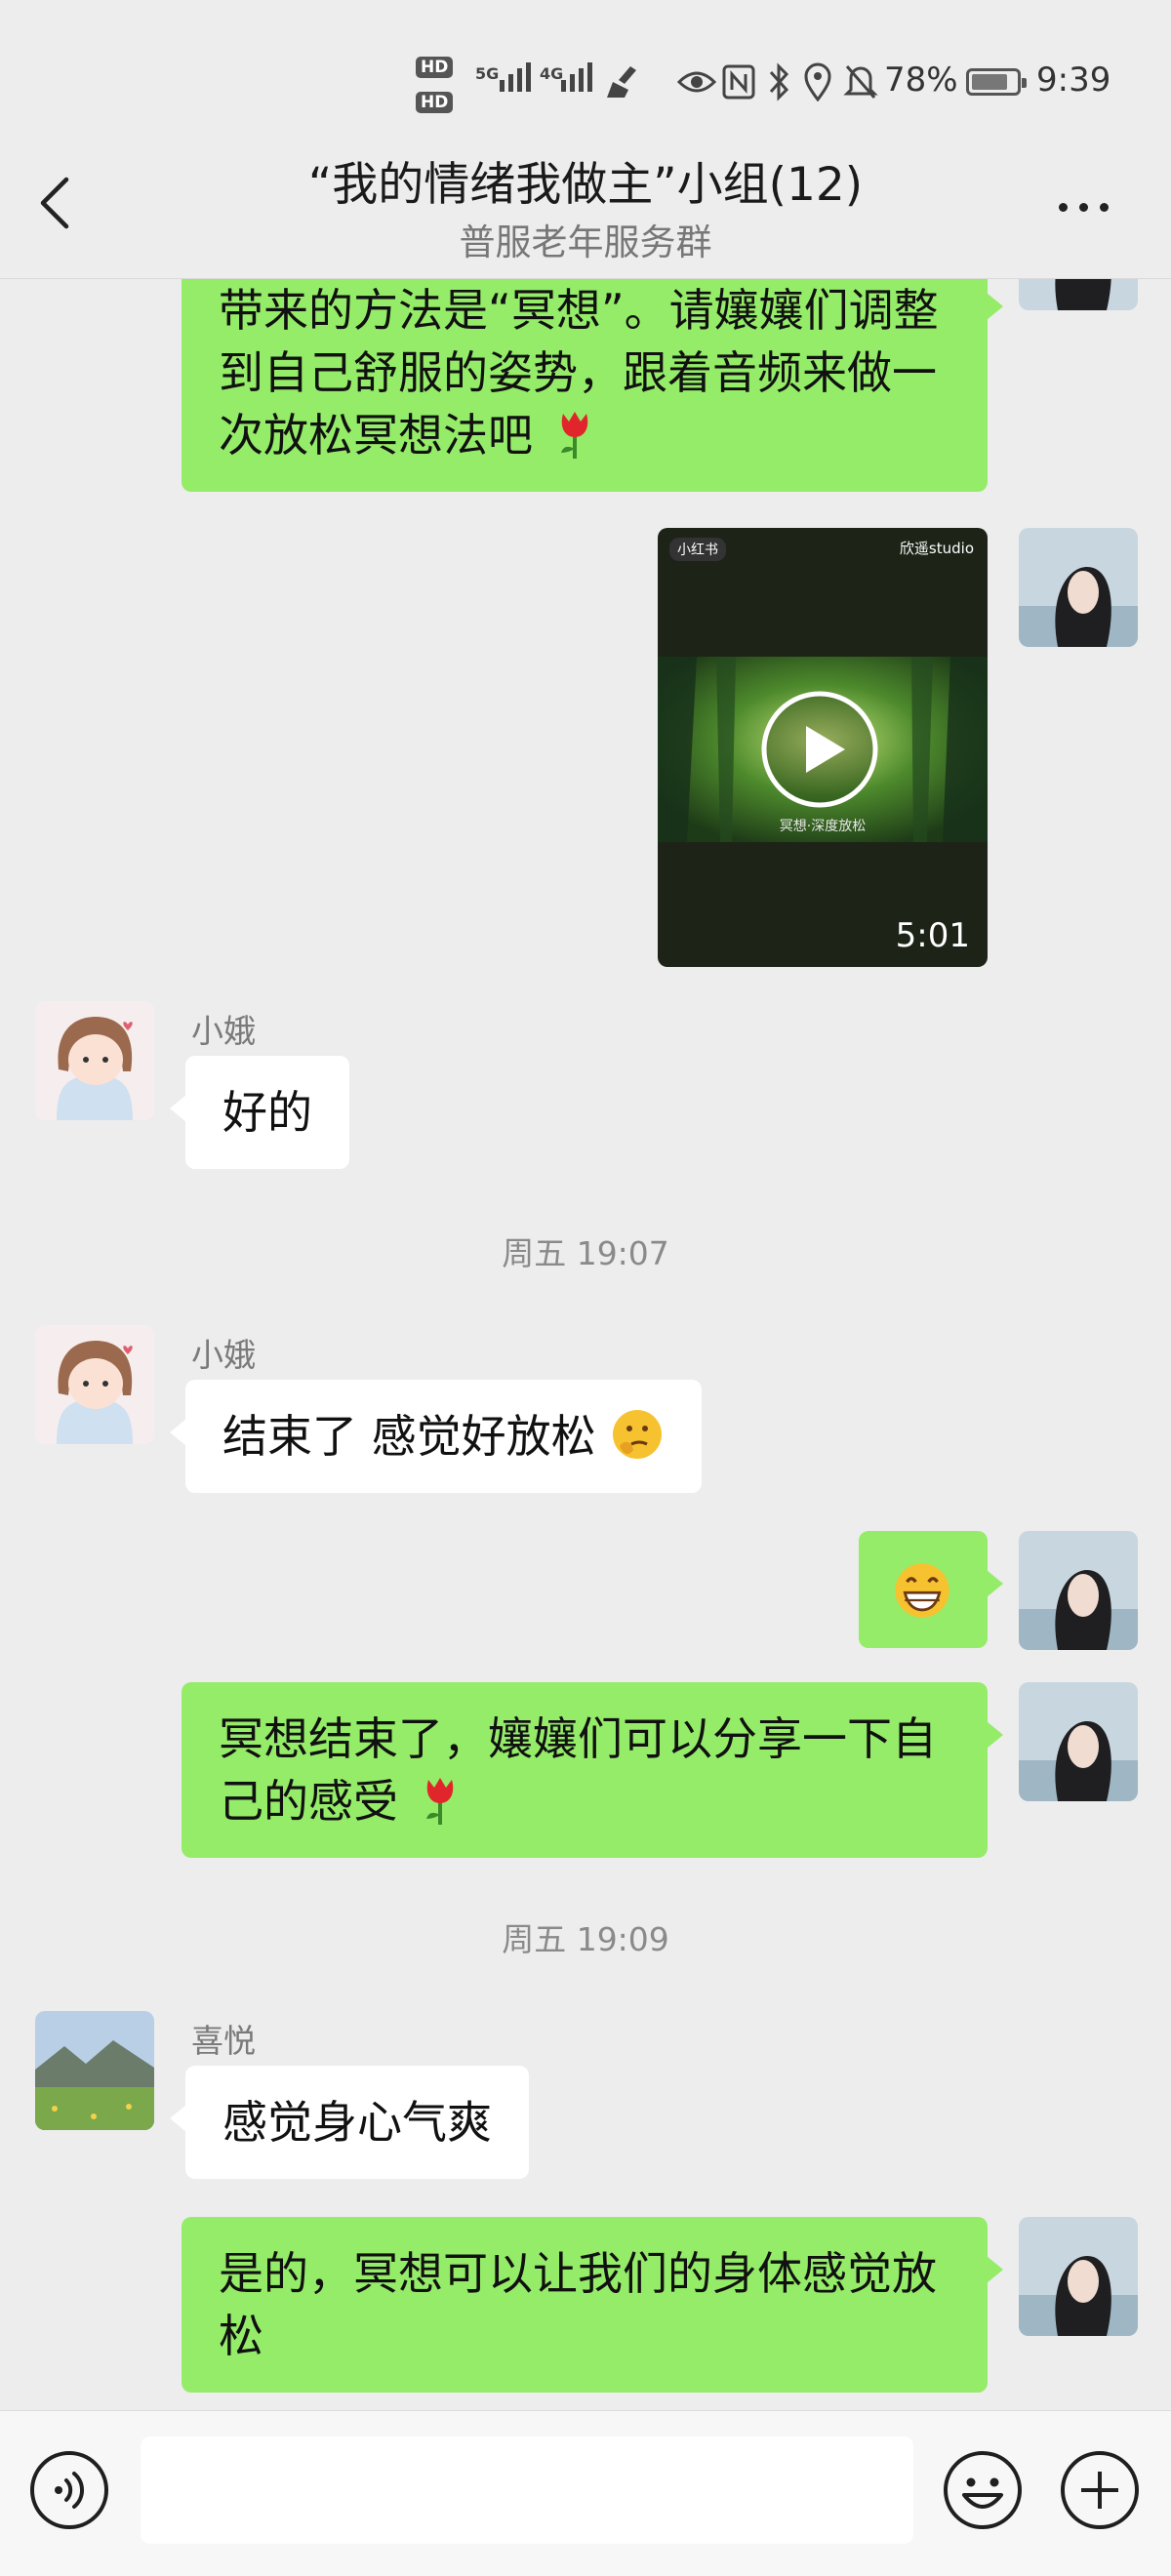 The width and height of the screenshot is (1171, 2576). Describe the element at coordinates (638, 1434) in the screenshot. I see `thinking-emoji-icon` at that location.